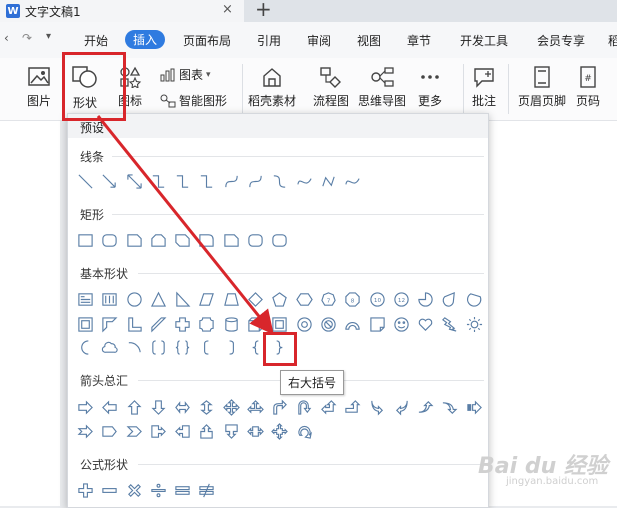 The height and width of the screenshot is (508, 617). What do you see at coordinates (158, 431) in the screenshot?
I see `calloutr-shape-icon` at bounding box center [158, 431].